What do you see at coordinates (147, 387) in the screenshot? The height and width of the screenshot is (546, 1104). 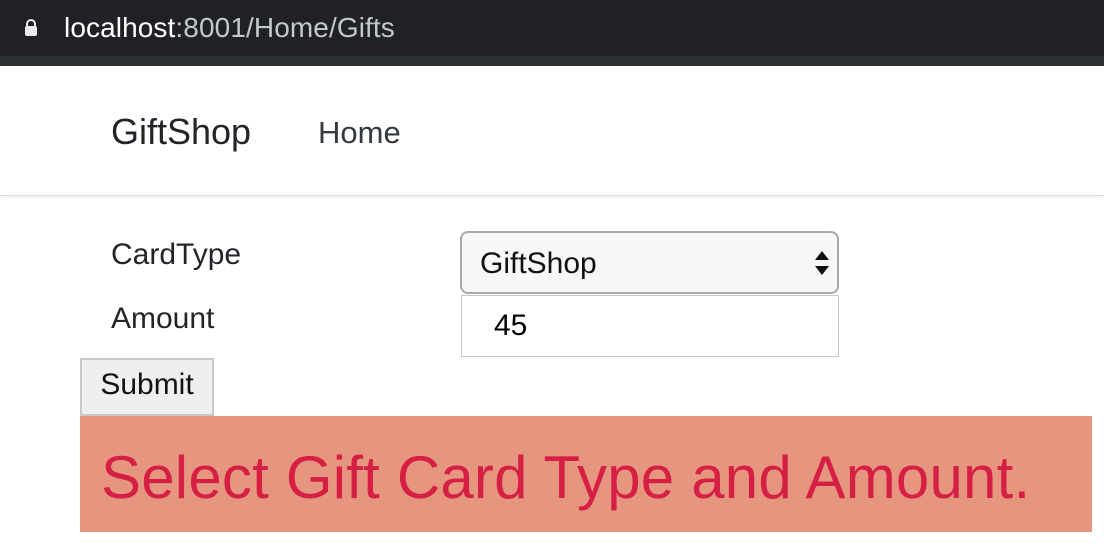 I see `submit-button: Submit` at bounding box center [147, 387].